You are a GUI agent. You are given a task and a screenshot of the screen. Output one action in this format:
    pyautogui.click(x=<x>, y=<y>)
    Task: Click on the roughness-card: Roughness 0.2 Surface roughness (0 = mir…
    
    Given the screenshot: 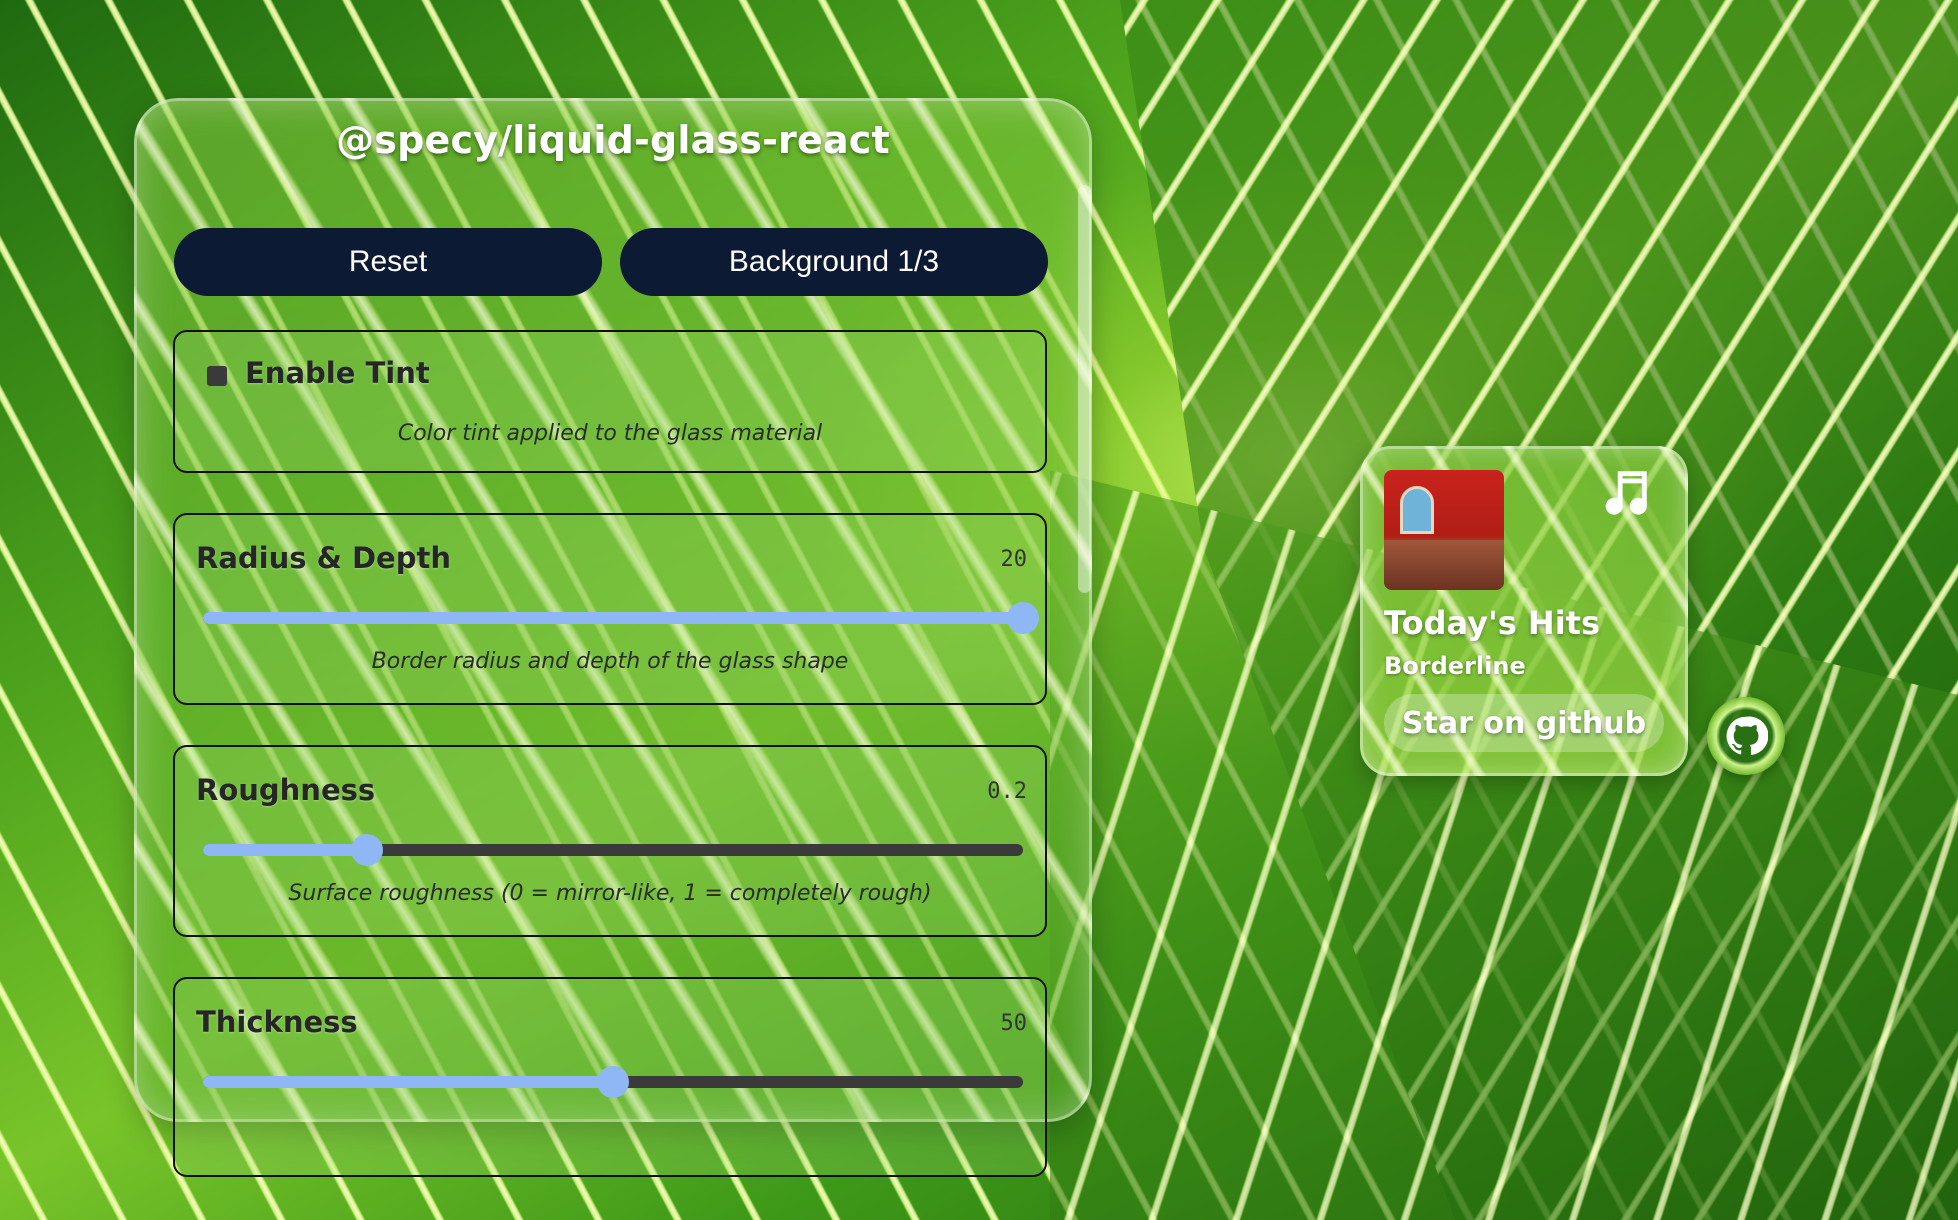 What is the action you would take?
    pyautogui.click(x=610, y=841)
    